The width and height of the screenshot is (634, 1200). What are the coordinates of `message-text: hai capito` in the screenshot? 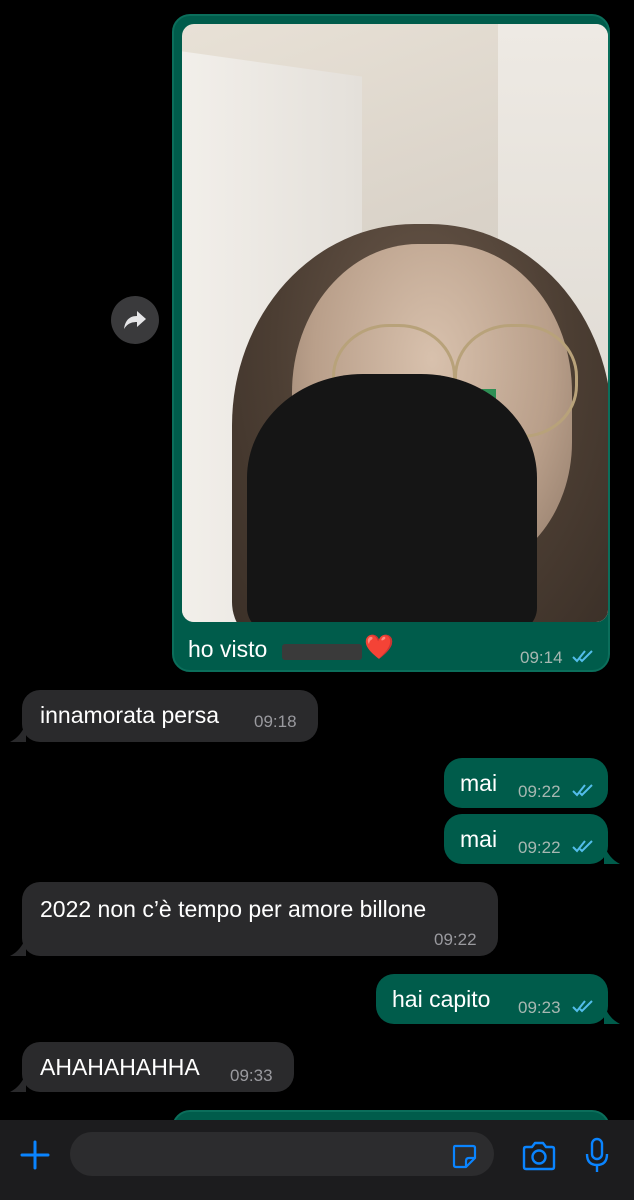 It's located at (441, 999).